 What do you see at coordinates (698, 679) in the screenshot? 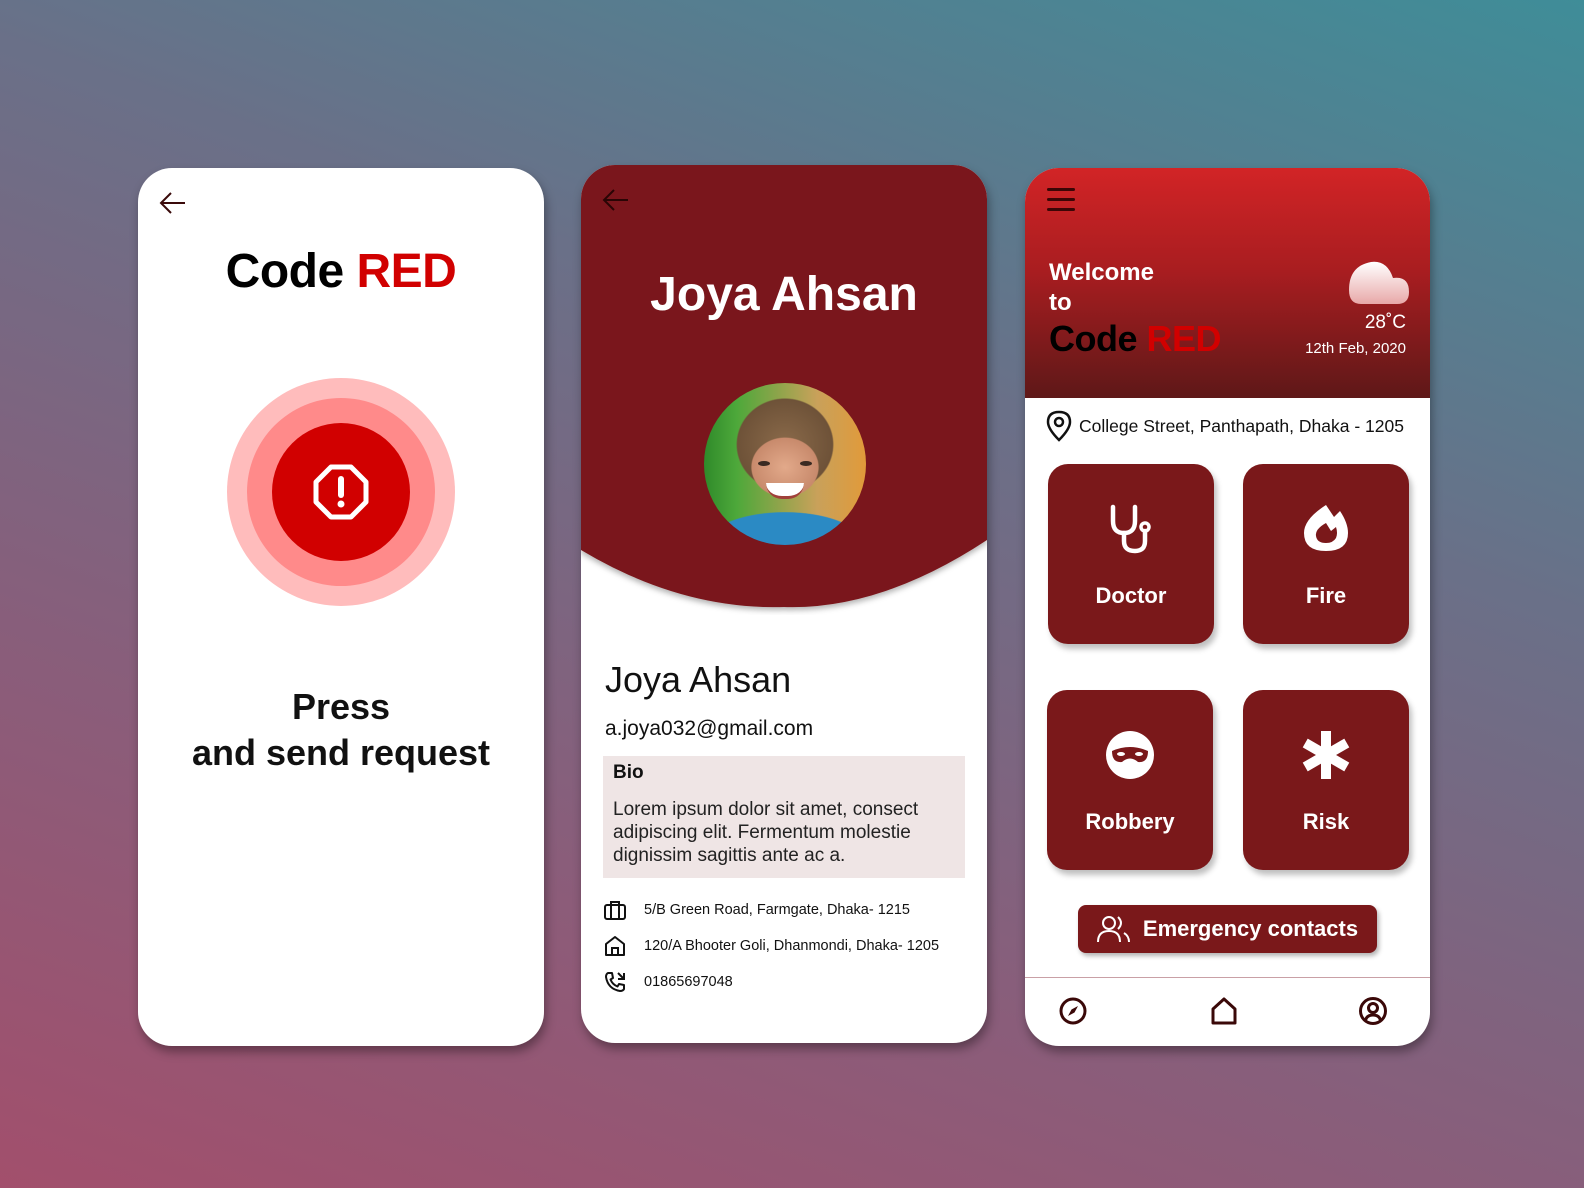
I see `profile-name: Joya Ahsan` at bounding box center [698, 679].